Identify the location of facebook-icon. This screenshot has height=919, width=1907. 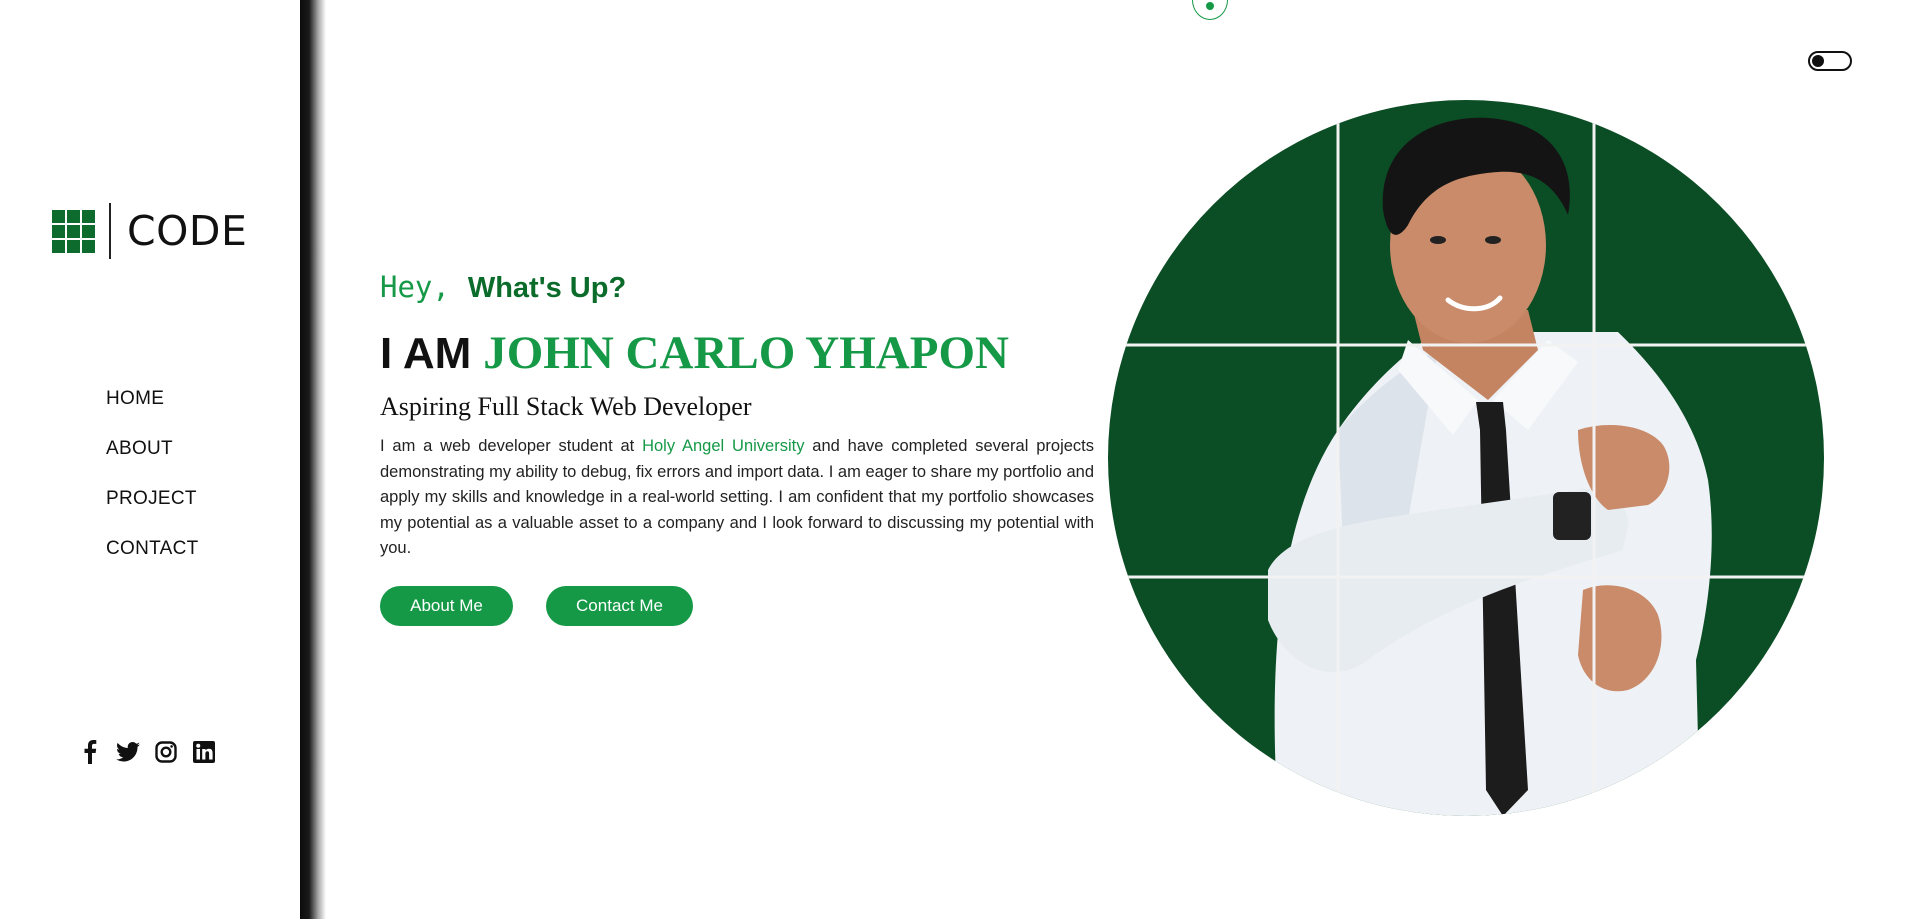
(90, 752).